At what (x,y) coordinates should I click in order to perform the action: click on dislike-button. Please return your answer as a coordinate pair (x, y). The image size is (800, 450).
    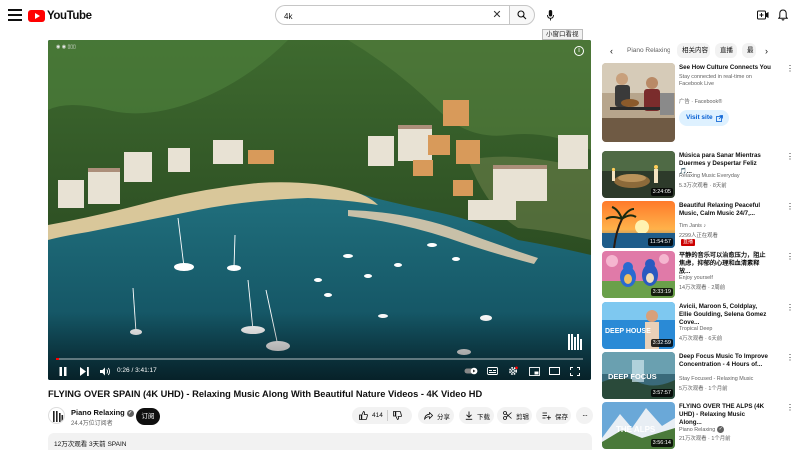
    Looking at the image, I should click on (397, 416).